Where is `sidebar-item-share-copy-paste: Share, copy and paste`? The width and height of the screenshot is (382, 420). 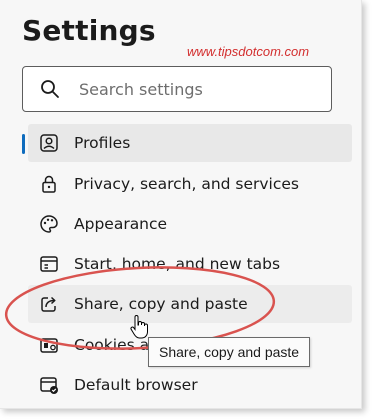 sidebar-item-share-copy-paste: Share, copy and paste is located at coordinates (190, 304).